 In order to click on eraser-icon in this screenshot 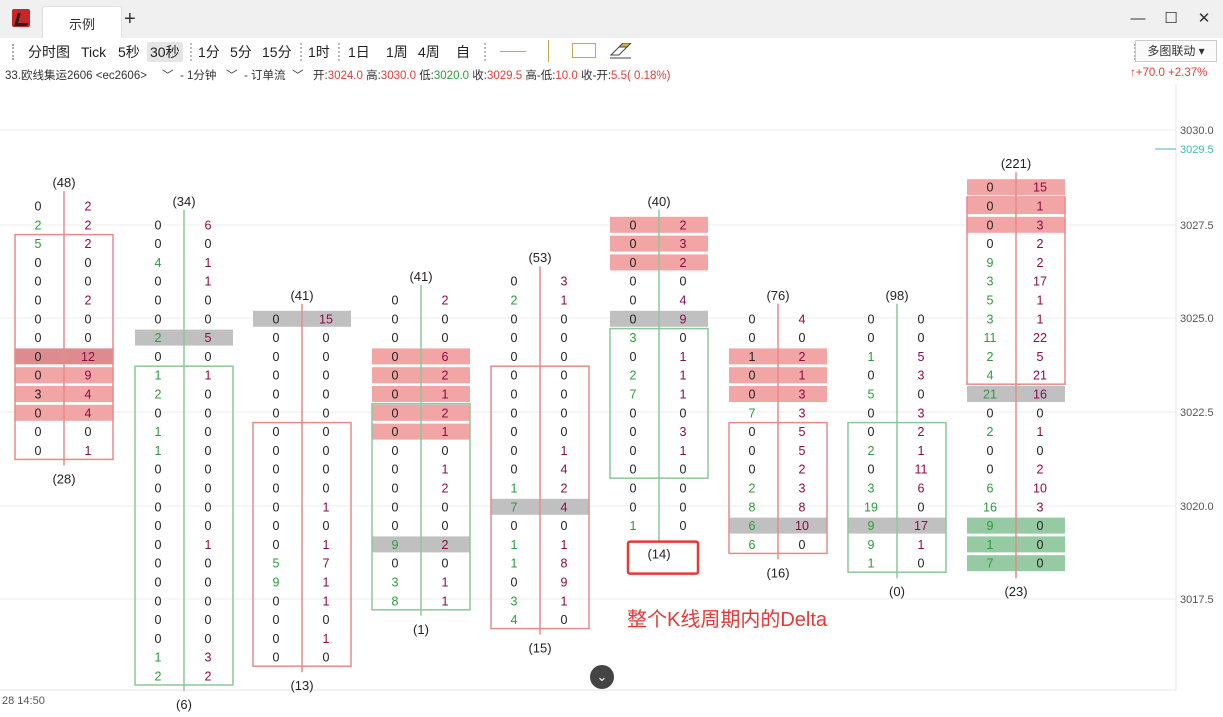, I will do `click(621, 50)`.